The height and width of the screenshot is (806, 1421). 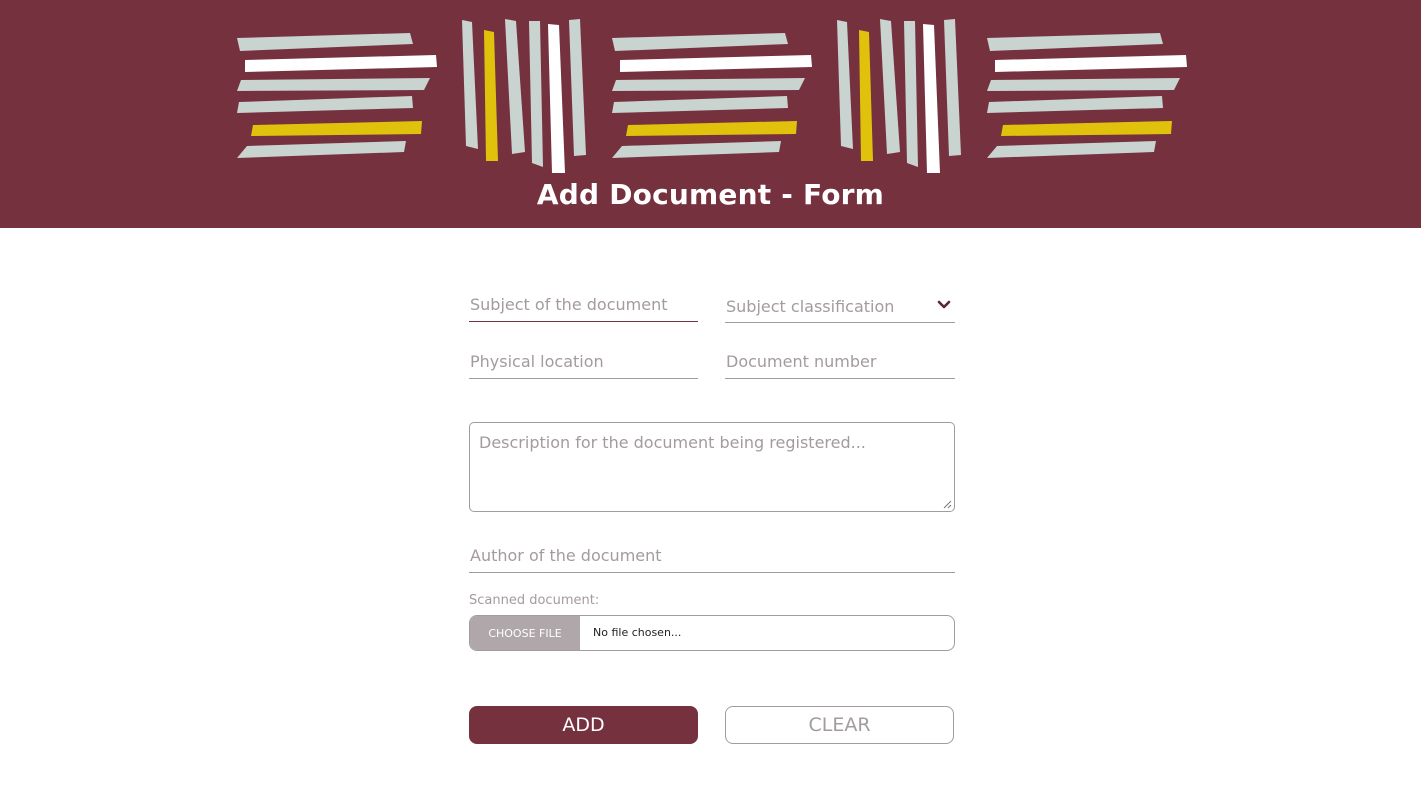 I want to click on classification-select: Subject classification, so click(x=840, y=305).